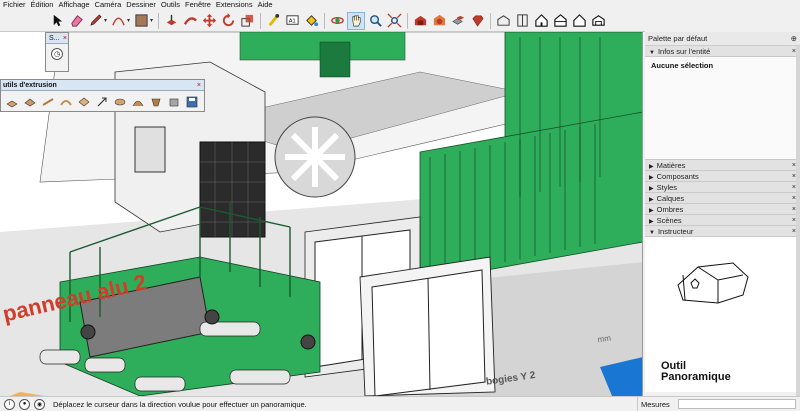  I want to click on extrude-by-lathe-icon, so click(120, 102).